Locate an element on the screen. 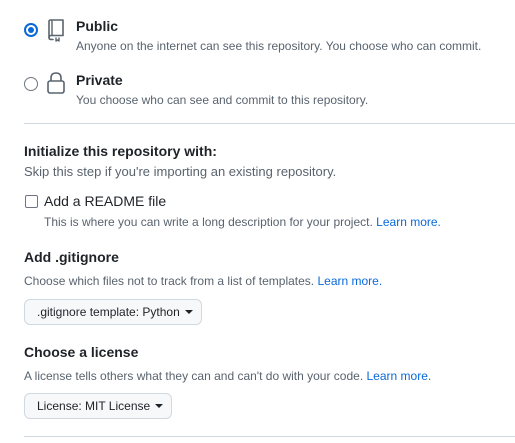 This screenshot has height=443, width=515. repo-icon is located at coordinates (56, 30).